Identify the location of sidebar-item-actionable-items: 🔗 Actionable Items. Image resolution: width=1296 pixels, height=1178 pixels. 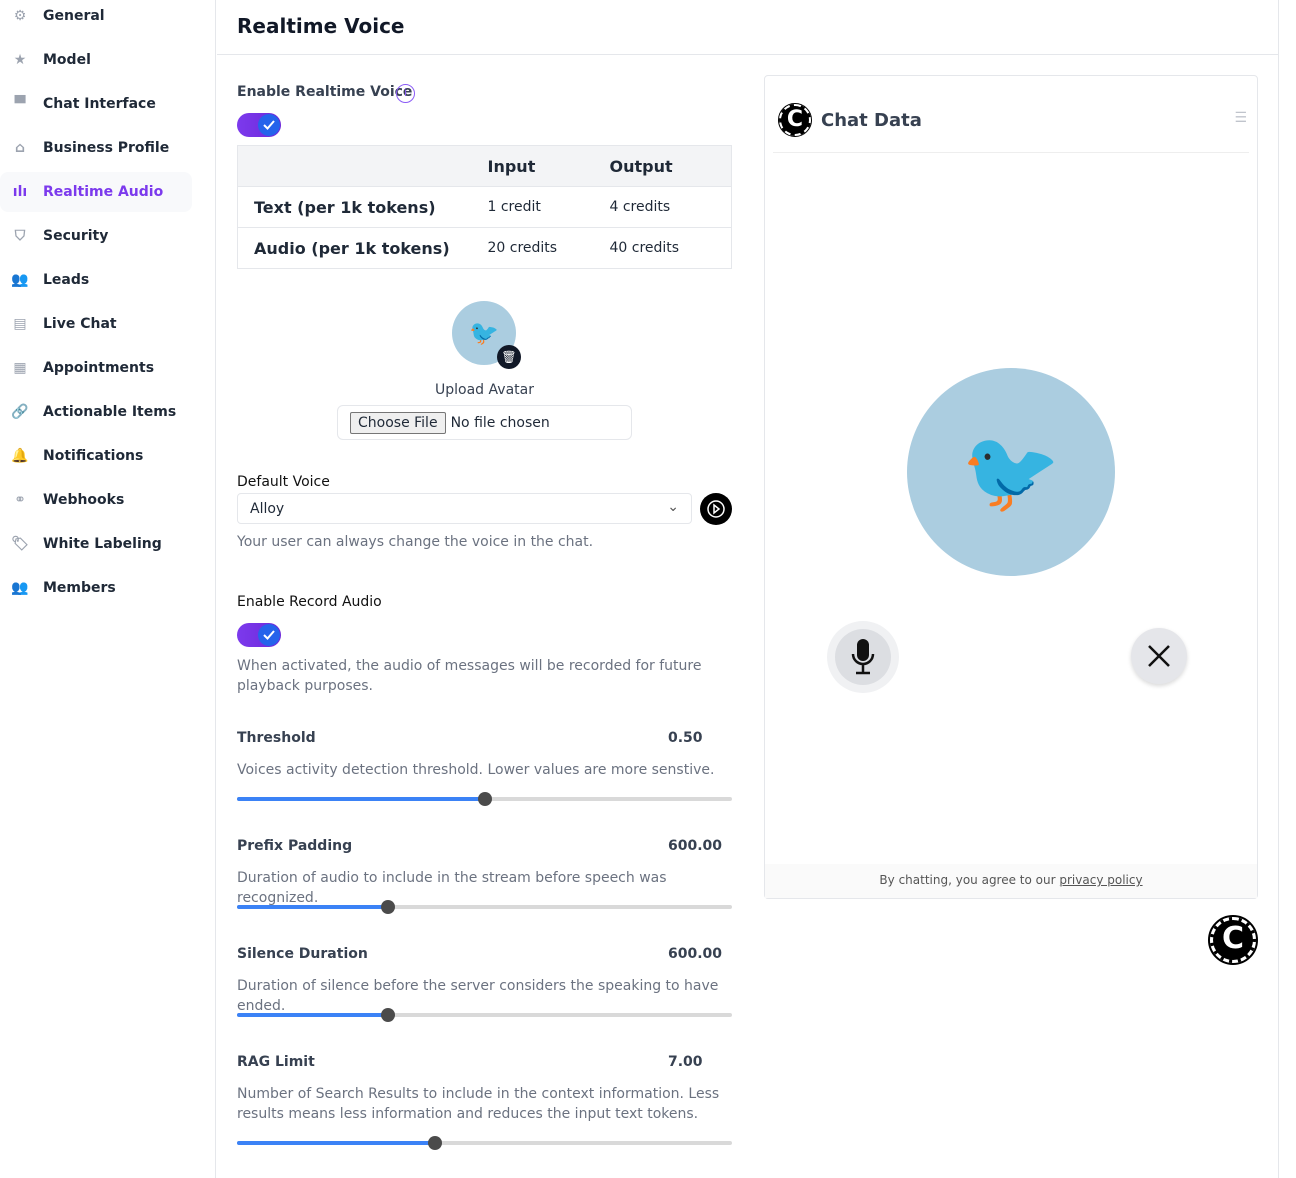
(96, 412).